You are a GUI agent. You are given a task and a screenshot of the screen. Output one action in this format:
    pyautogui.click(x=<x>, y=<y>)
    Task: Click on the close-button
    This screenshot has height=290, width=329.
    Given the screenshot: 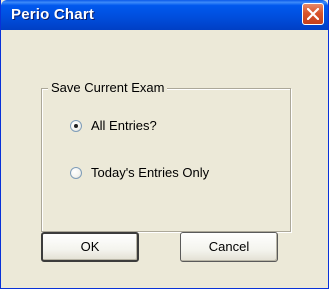 What is the action you would take?
    pyautogui.click(x=313, y=14)
    